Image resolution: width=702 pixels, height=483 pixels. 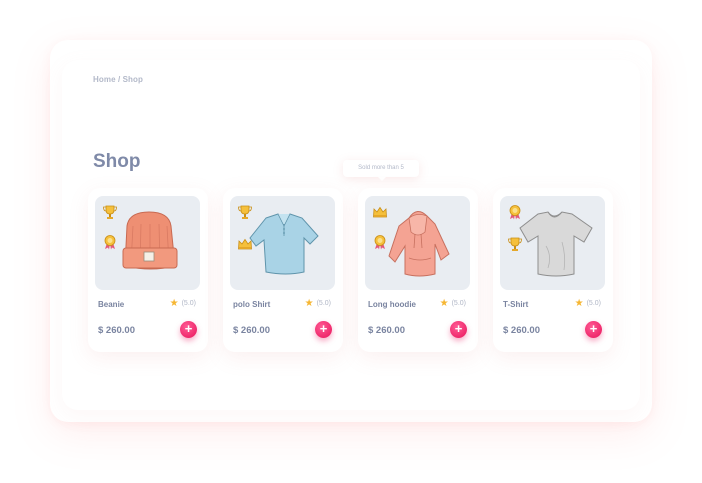 I want to click on product-card-beanie: Beanie ★ (5.0) $ 260.00 +, so click(x=148, y=270).